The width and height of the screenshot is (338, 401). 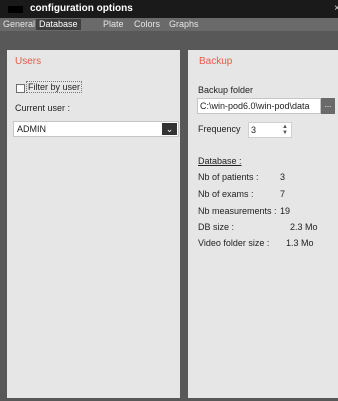 I want to click on stat-exams-value: 7, so click(x=283, y=194).